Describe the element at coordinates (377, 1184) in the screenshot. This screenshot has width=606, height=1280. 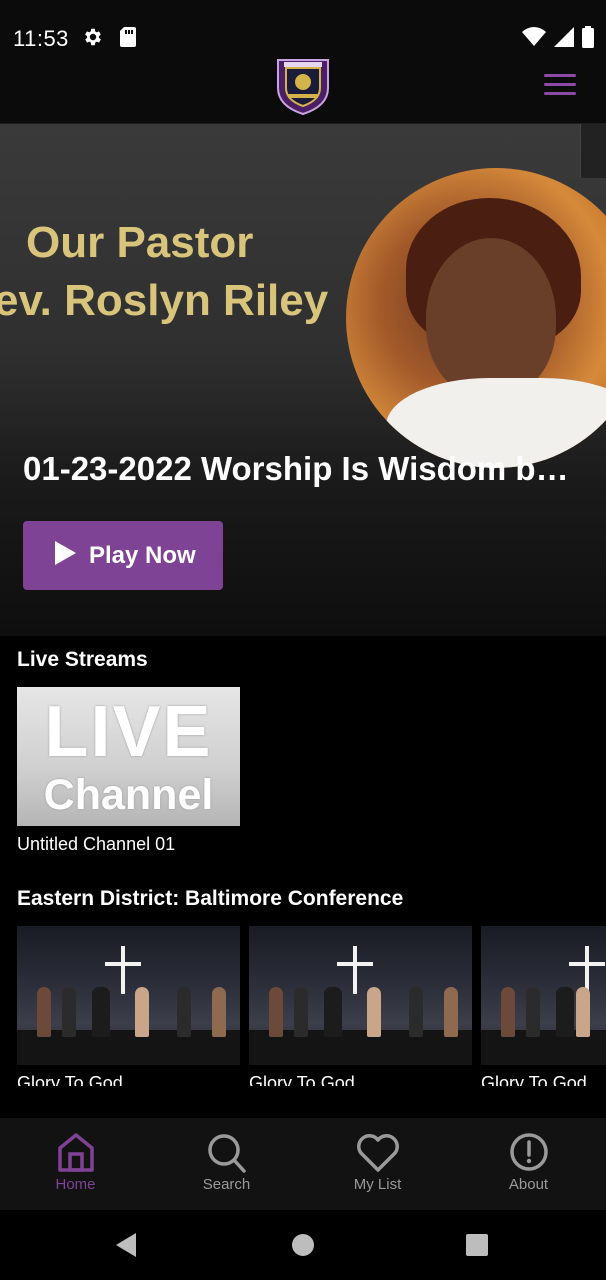
I see `nav-my-list-label: My List` at that location.